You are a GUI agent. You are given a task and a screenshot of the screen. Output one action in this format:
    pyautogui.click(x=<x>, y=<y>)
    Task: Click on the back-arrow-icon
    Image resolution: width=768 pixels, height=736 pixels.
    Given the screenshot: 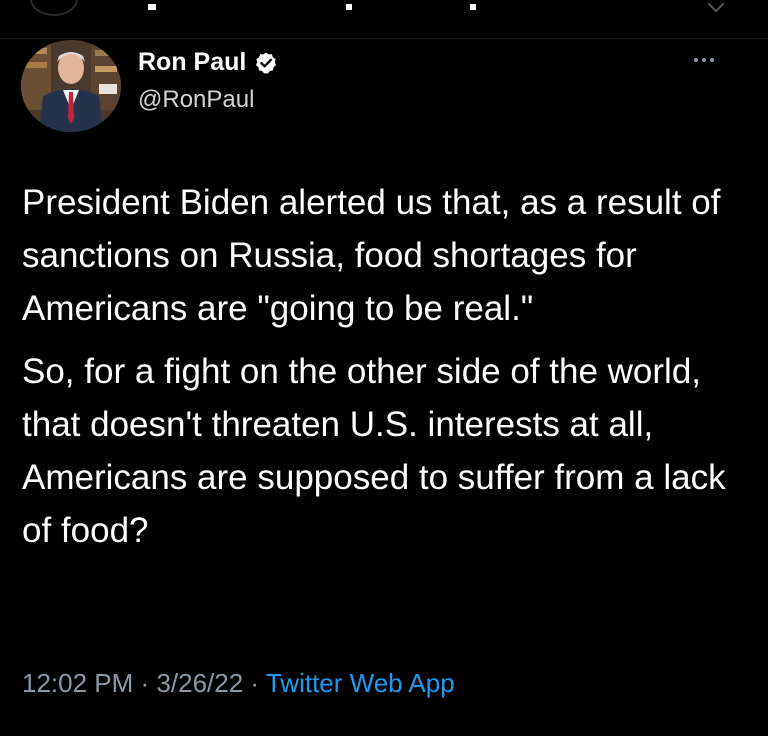 What is the action you would take?
    pyautogui.click(x=54, y=8)
    